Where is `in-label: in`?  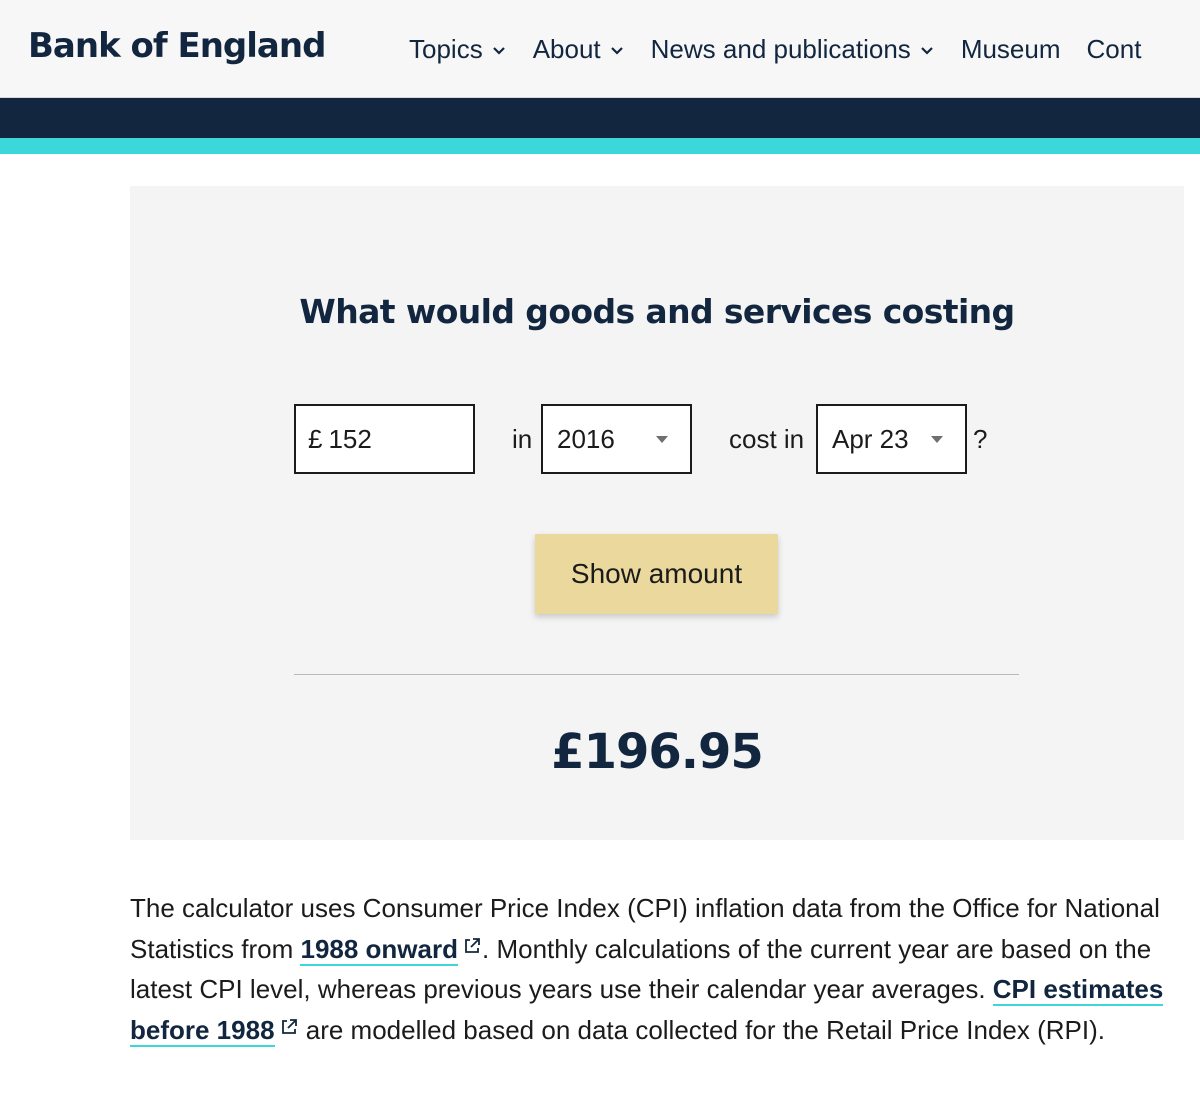 in-label: in is located at coordinates (522, 438).